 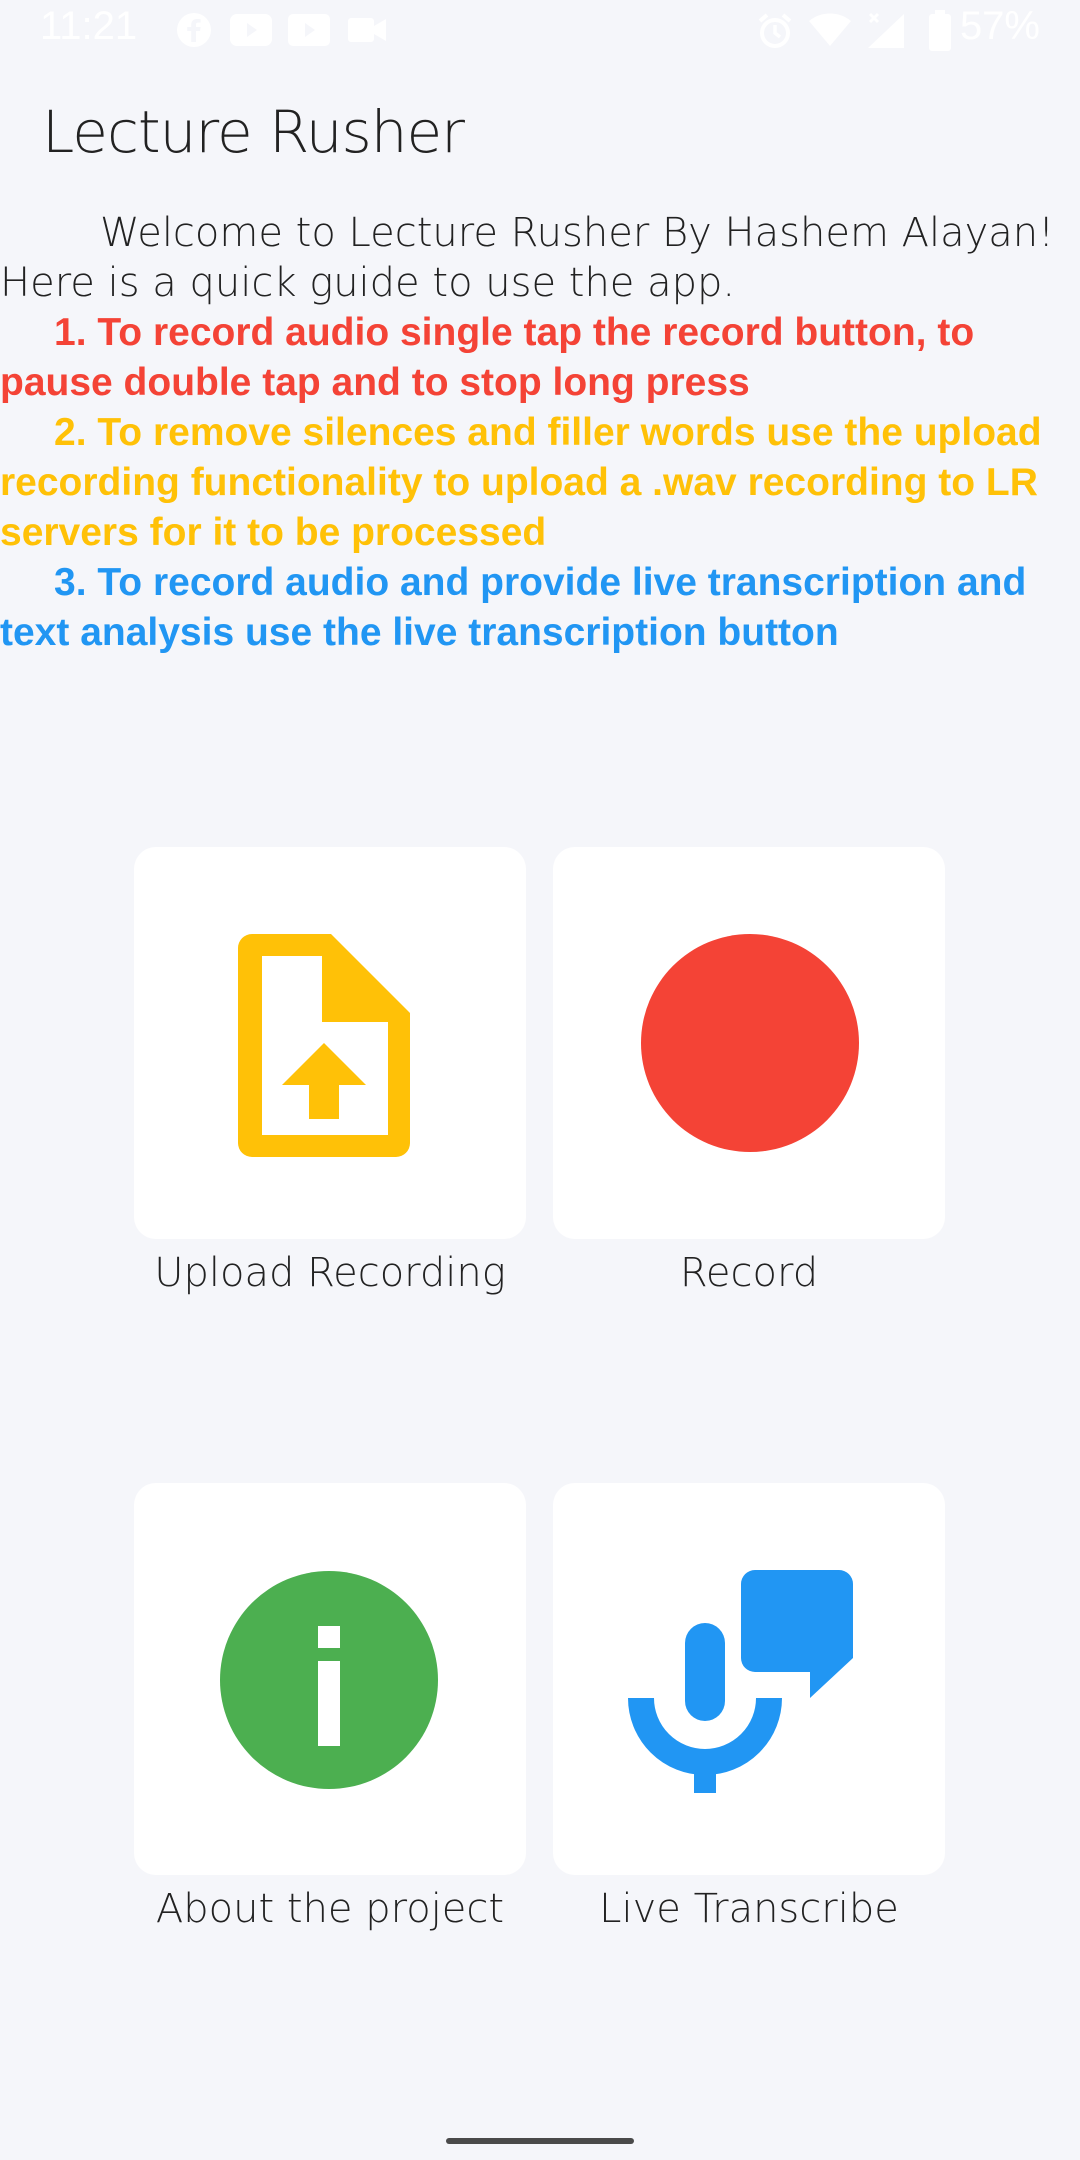 I want to click on battery-percent: 57%, so click(x=999, y=26).